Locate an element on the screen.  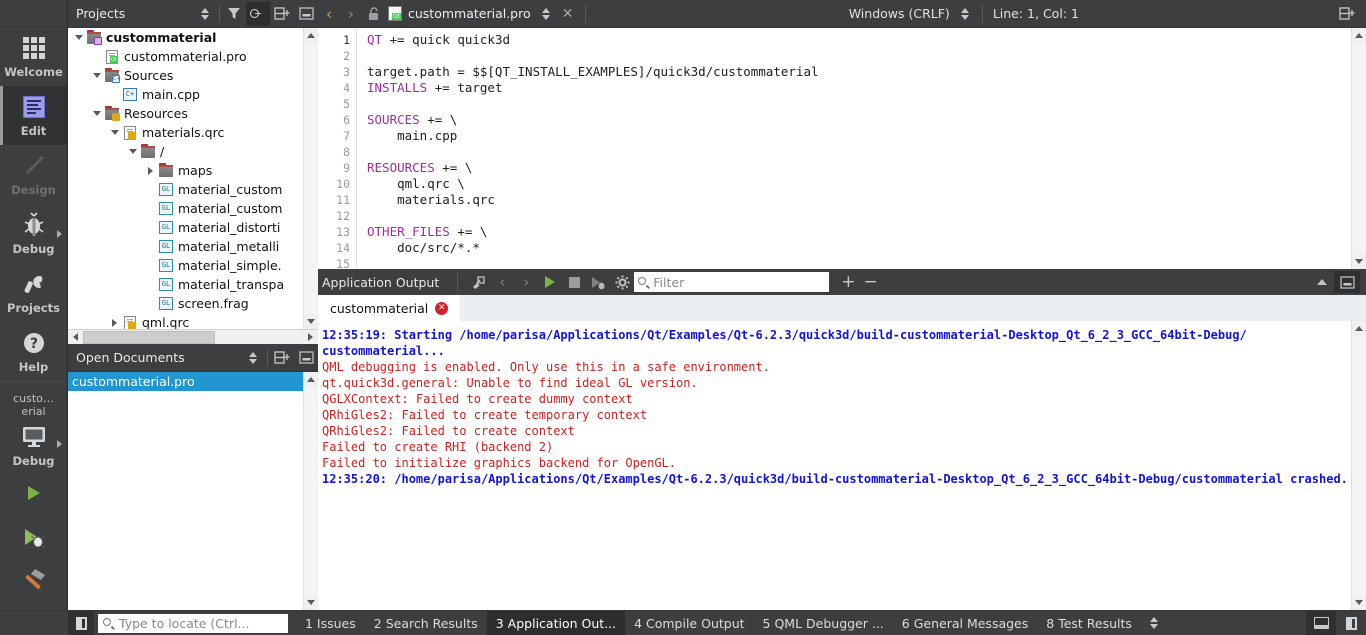
output-pane-tab: 4 Compile Output is located at coordinates (689, 623).